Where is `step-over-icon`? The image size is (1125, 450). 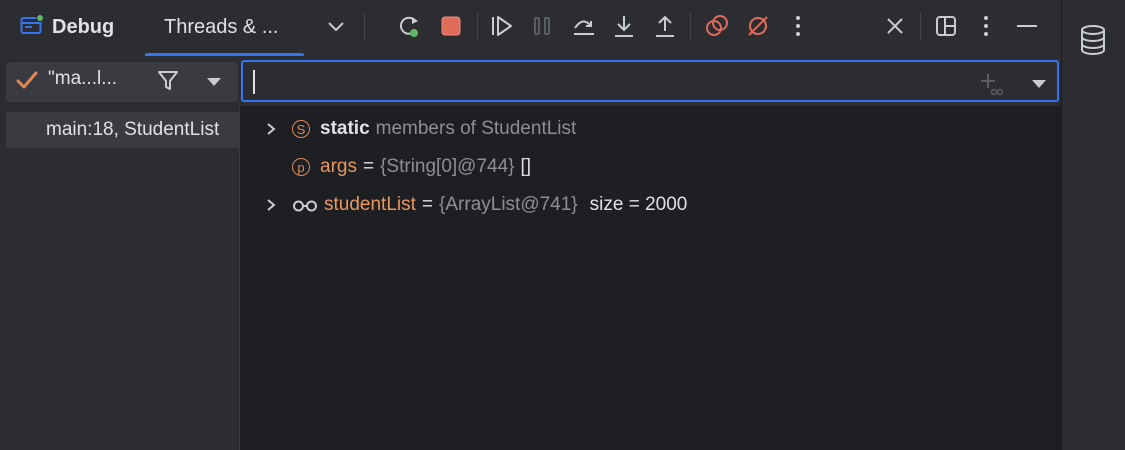
step-over-icon is located at coordinates (584, 26).